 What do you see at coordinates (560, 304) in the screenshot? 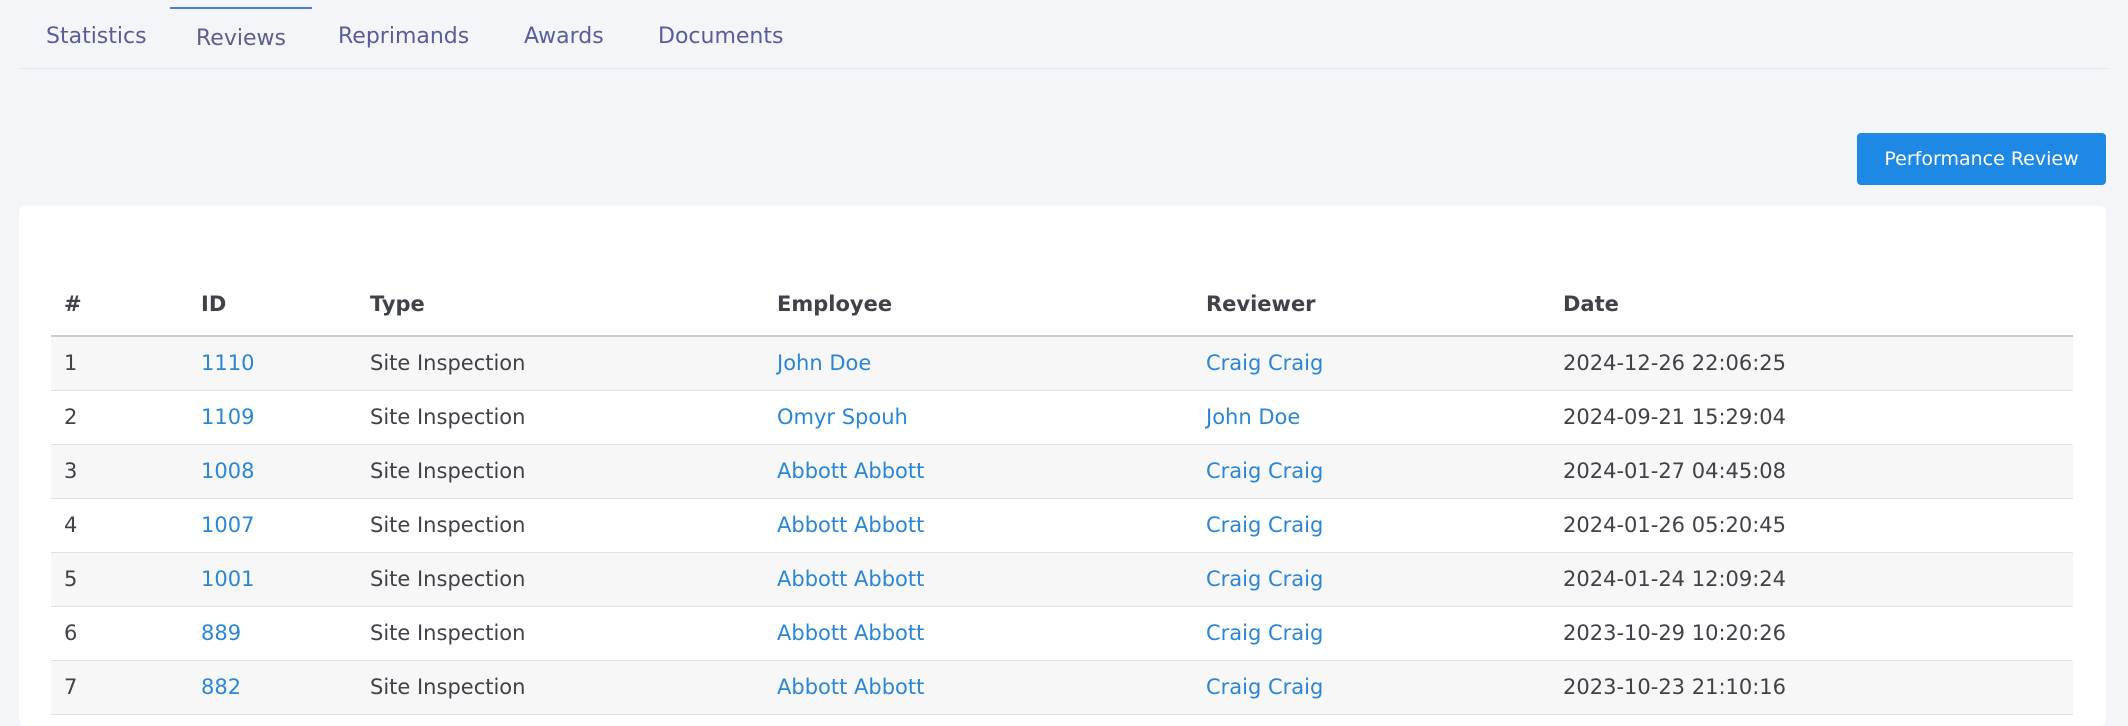
I see `header-type: Type` at bounding box center [560, 304].